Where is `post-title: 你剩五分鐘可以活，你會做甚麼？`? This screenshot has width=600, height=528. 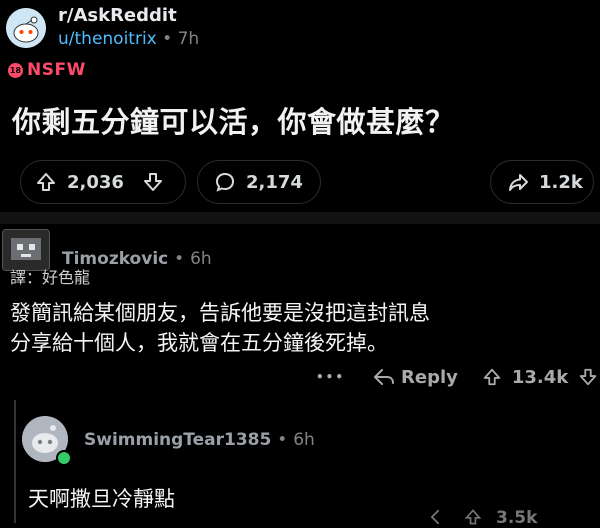 post-title: 你剩五分鐘可以活，你會做甚麼？ is located at coordinates (233, 120).